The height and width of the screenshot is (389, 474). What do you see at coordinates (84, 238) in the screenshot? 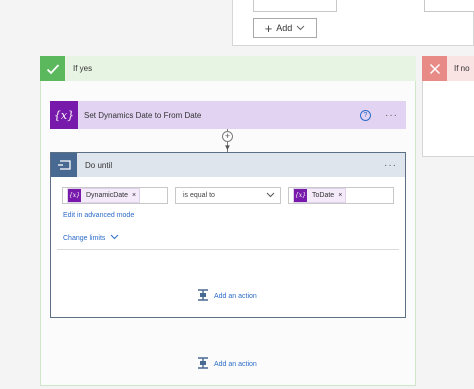
I see `change-limits-label: Change limits` at bounding box center [84, 238].